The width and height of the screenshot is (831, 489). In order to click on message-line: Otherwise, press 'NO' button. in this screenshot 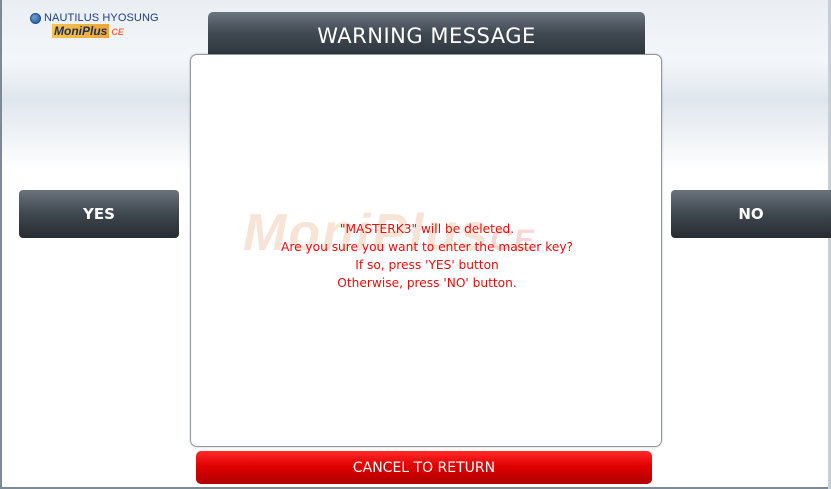, I will do `click(427, 283)`.